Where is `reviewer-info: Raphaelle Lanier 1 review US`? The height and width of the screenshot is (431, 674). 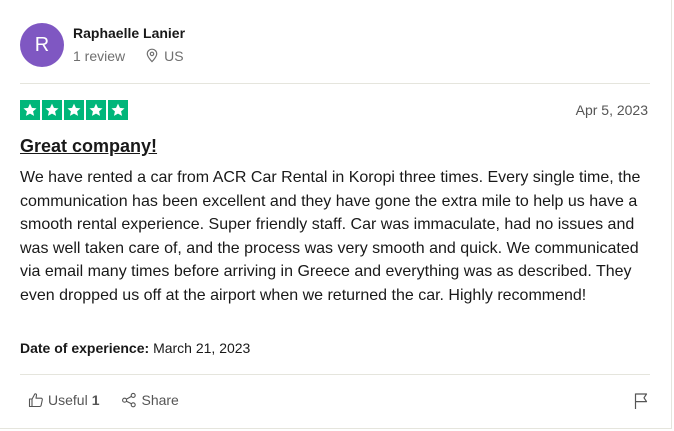
reviewer-info: Raphaelle Lanier 1 review US is located at coordinates (129, 44).